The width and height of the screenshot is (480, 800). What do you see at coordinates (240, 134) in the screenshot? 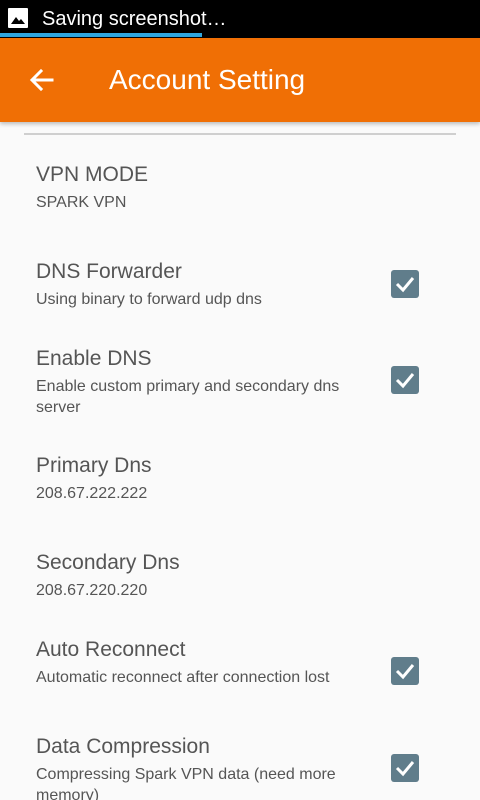
I see `divider` at bounding box center [240, 134].